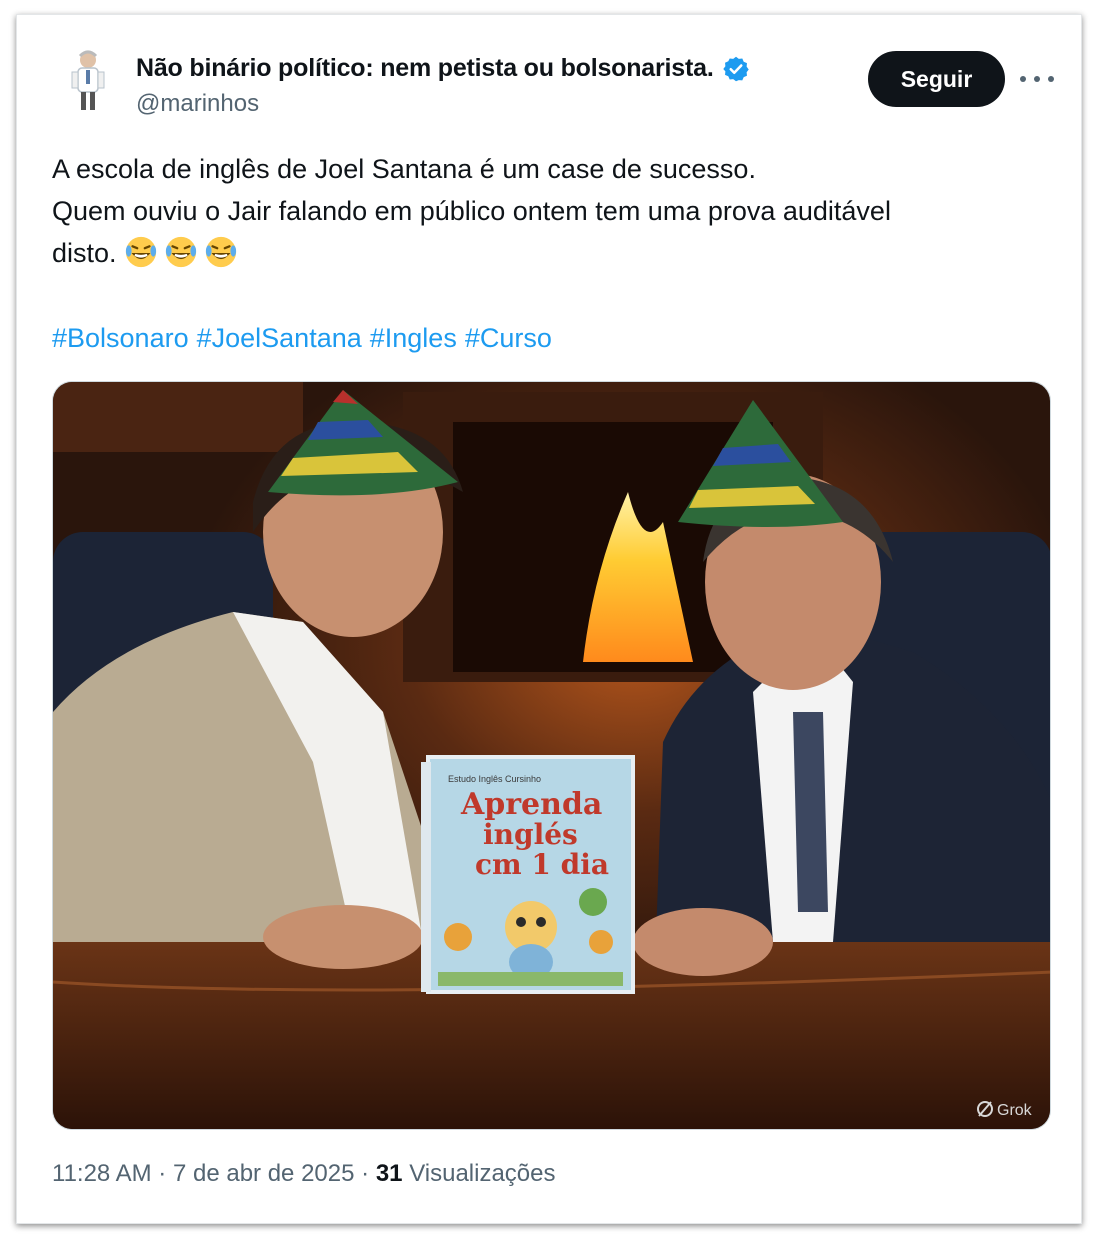  Describe the element at coordinates (102, 1173) in the screenshot. I see `tweet-time: 11:28 AM` at that location.